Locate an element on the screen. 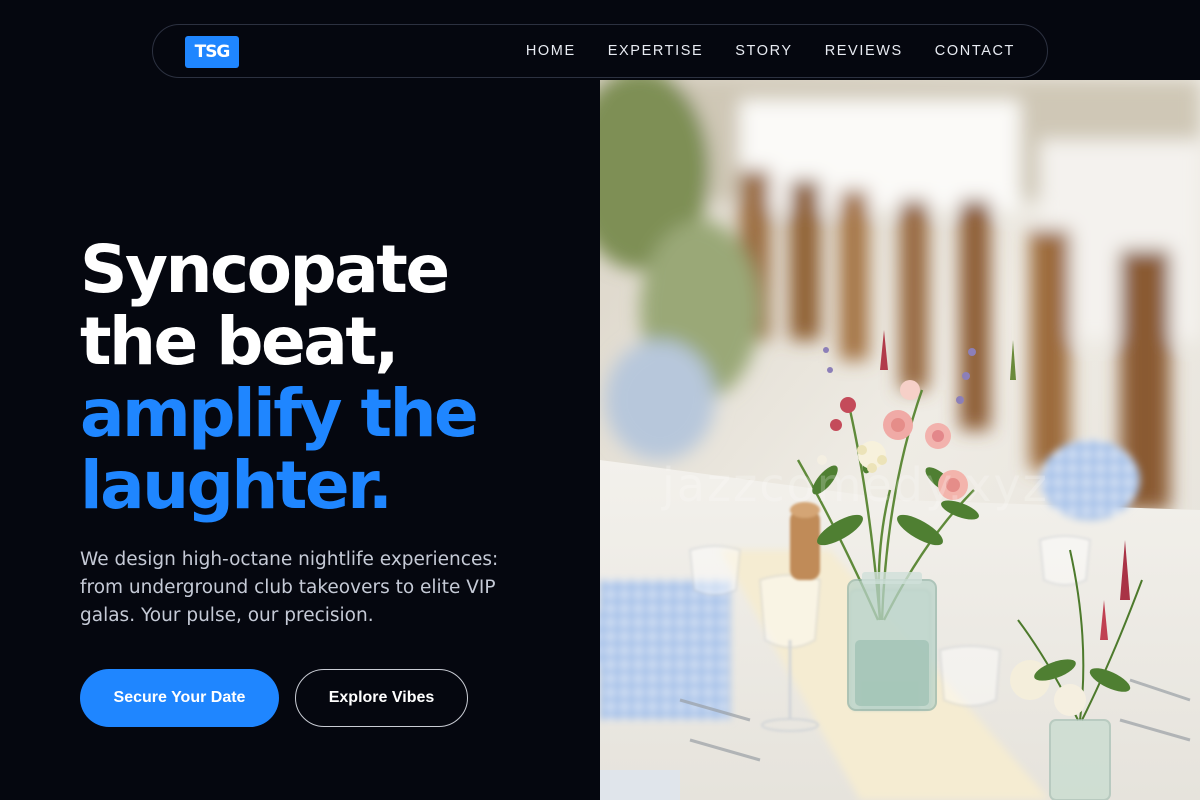 The height and width of the screenshot is (800, 1200). secure-your-date-button: Secure Your Date is located at coordinates (179, 698).